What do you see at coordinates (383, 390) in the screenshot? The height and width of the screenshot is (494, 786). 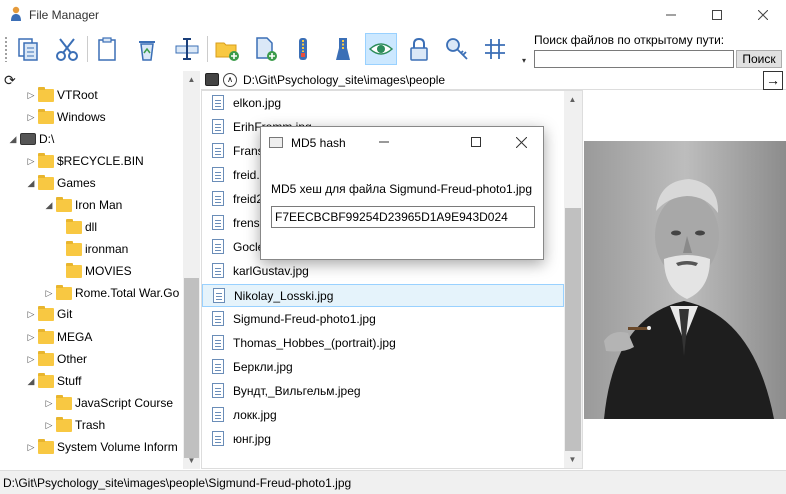 I see `file-item: Вундт,_Вильгельм.jpeg` at bounding box center [383, 390].